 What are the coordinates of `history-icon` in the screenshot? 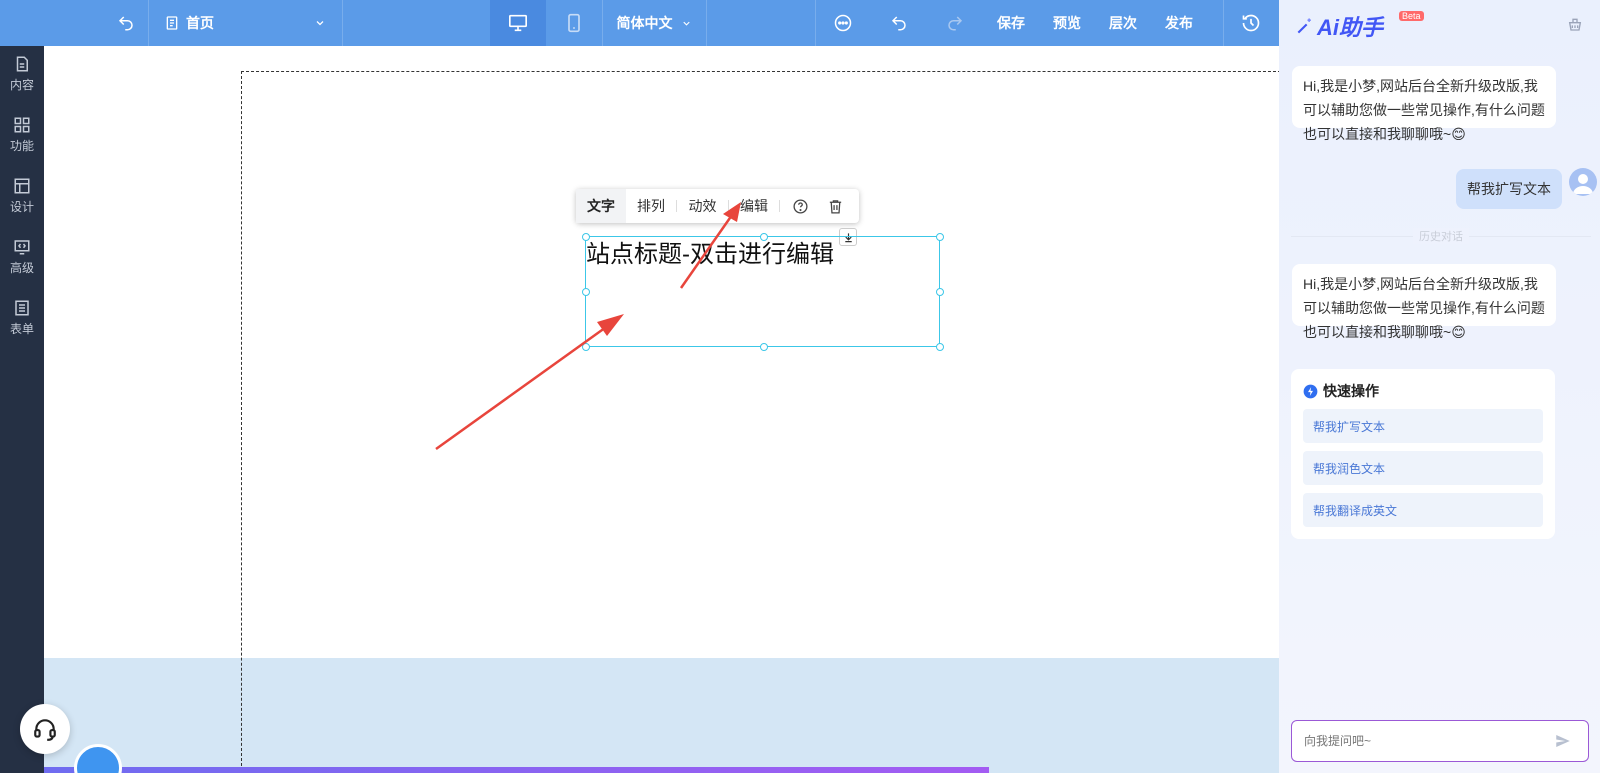 It's located at (1251, 23).